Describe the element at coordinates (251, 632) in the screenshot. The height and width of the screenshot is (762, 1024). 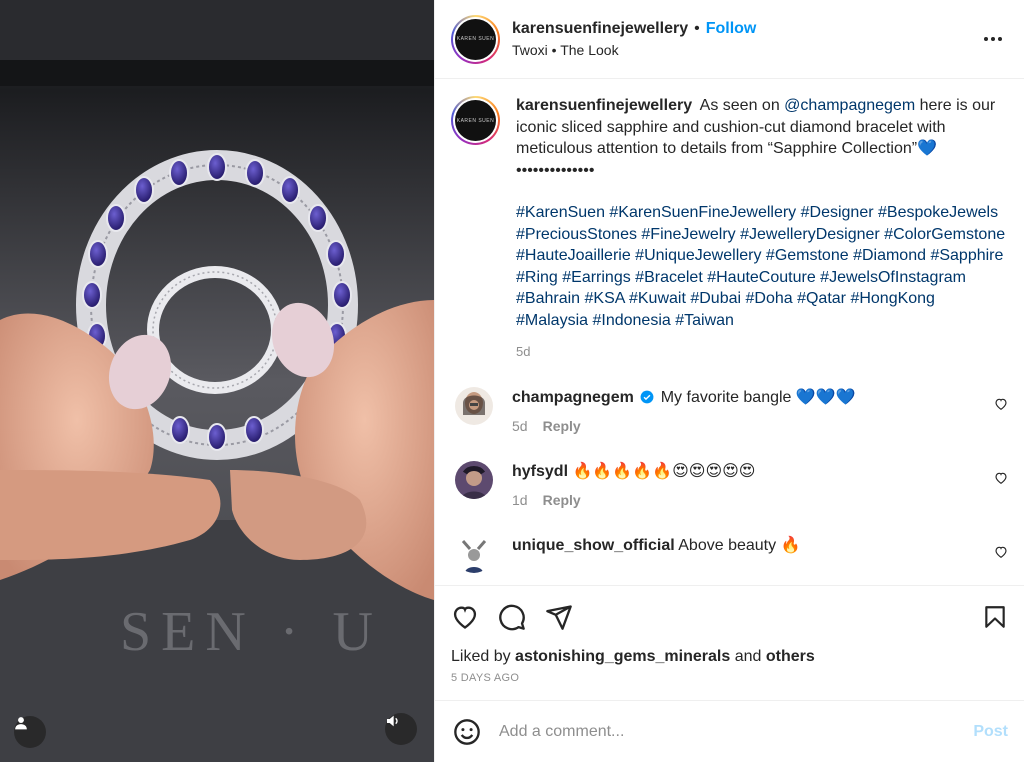
I see `svg-text: SEN · U` at that location.